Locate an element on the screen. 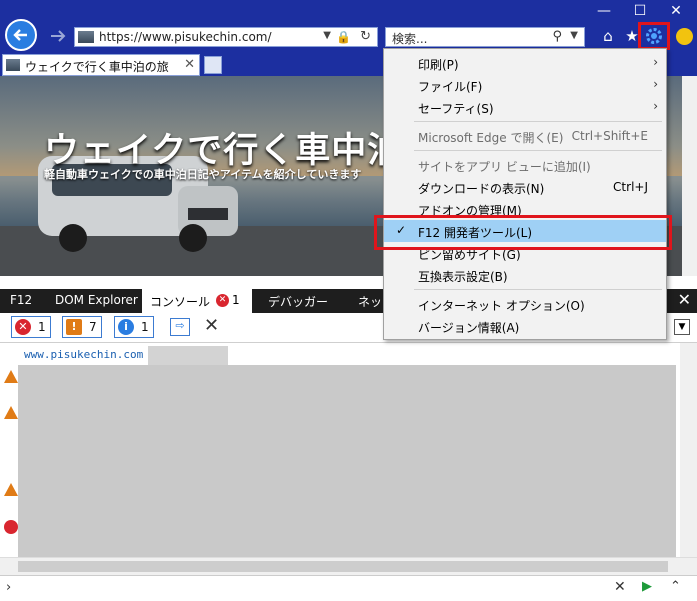 The image size is (697, 601). prompt-chevron-icon: › is located at coordinates (9, 587).